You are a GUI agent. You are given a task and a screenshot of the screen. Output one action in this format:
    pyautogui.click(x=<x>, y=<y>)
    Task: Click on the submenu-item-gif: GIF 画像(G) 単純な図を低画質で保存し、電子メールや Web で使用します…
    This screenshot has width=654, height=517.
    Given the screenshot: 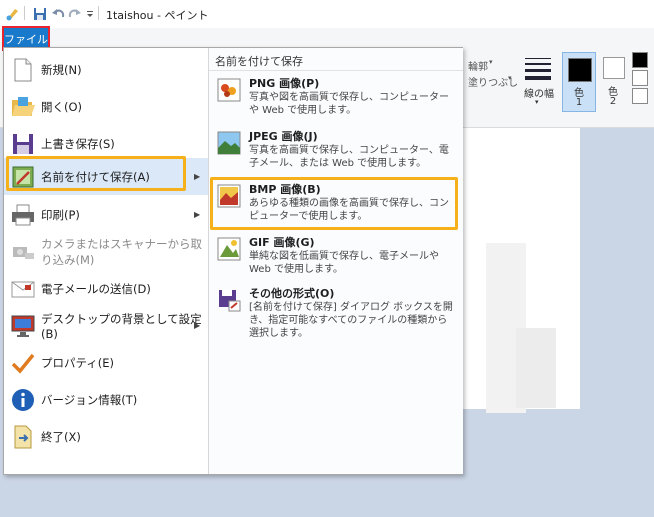 What is the action you would take?
    pyautogui.click(x=336, y=256)
    